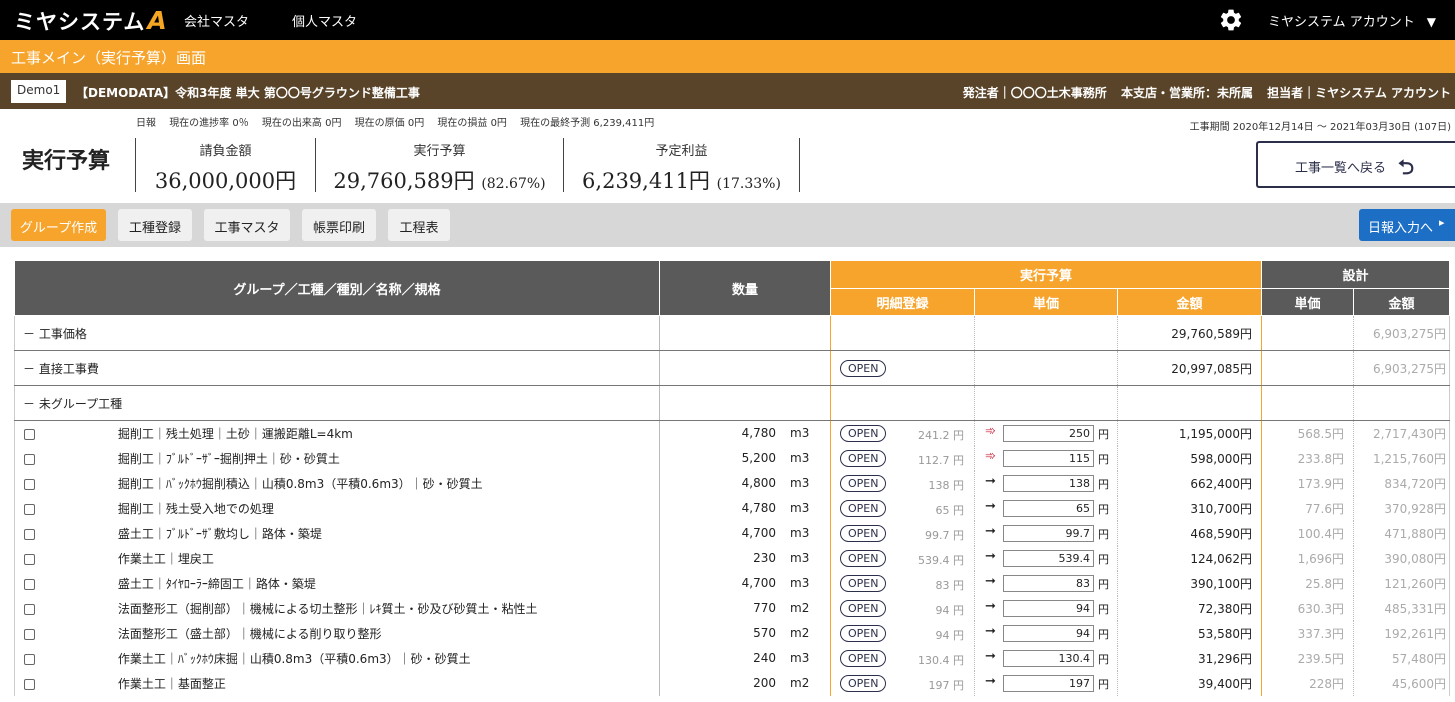 This screenshot has width=1455, height=702. What do you see at coordinates (745, 288) in the screenshot?
I see `col-header-qty: 数量` at bounding box center [745, 288].